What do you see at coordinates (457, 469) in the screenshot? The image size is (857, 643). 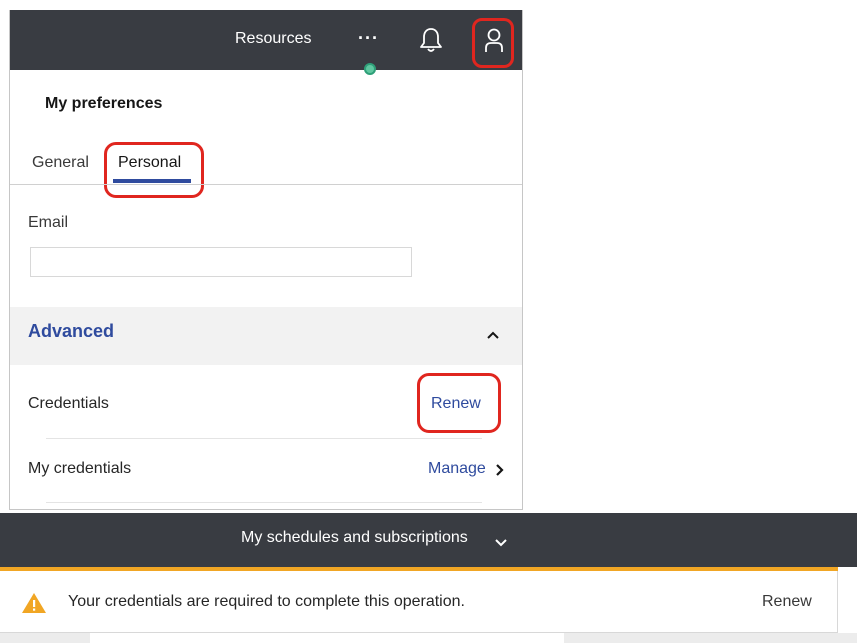 I see `manage-credentials-link: Manage` at bounding box center [457, 469].